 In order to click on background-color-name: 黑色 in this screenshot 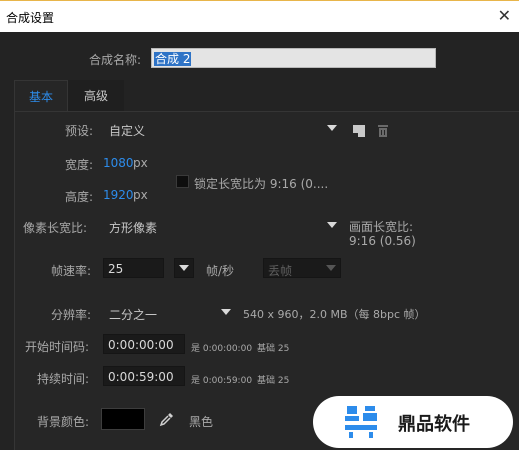, I will do `click(201, 422)`.